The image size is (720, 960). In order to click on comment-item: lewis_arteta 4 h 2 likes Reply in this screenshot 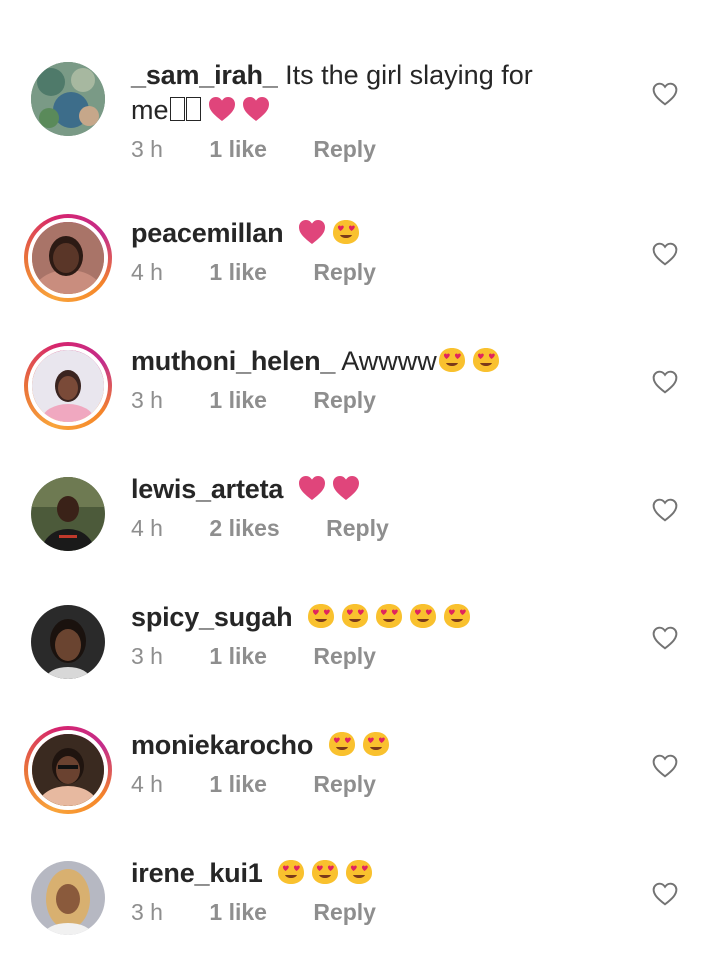, I will do `click(360, 521)`.